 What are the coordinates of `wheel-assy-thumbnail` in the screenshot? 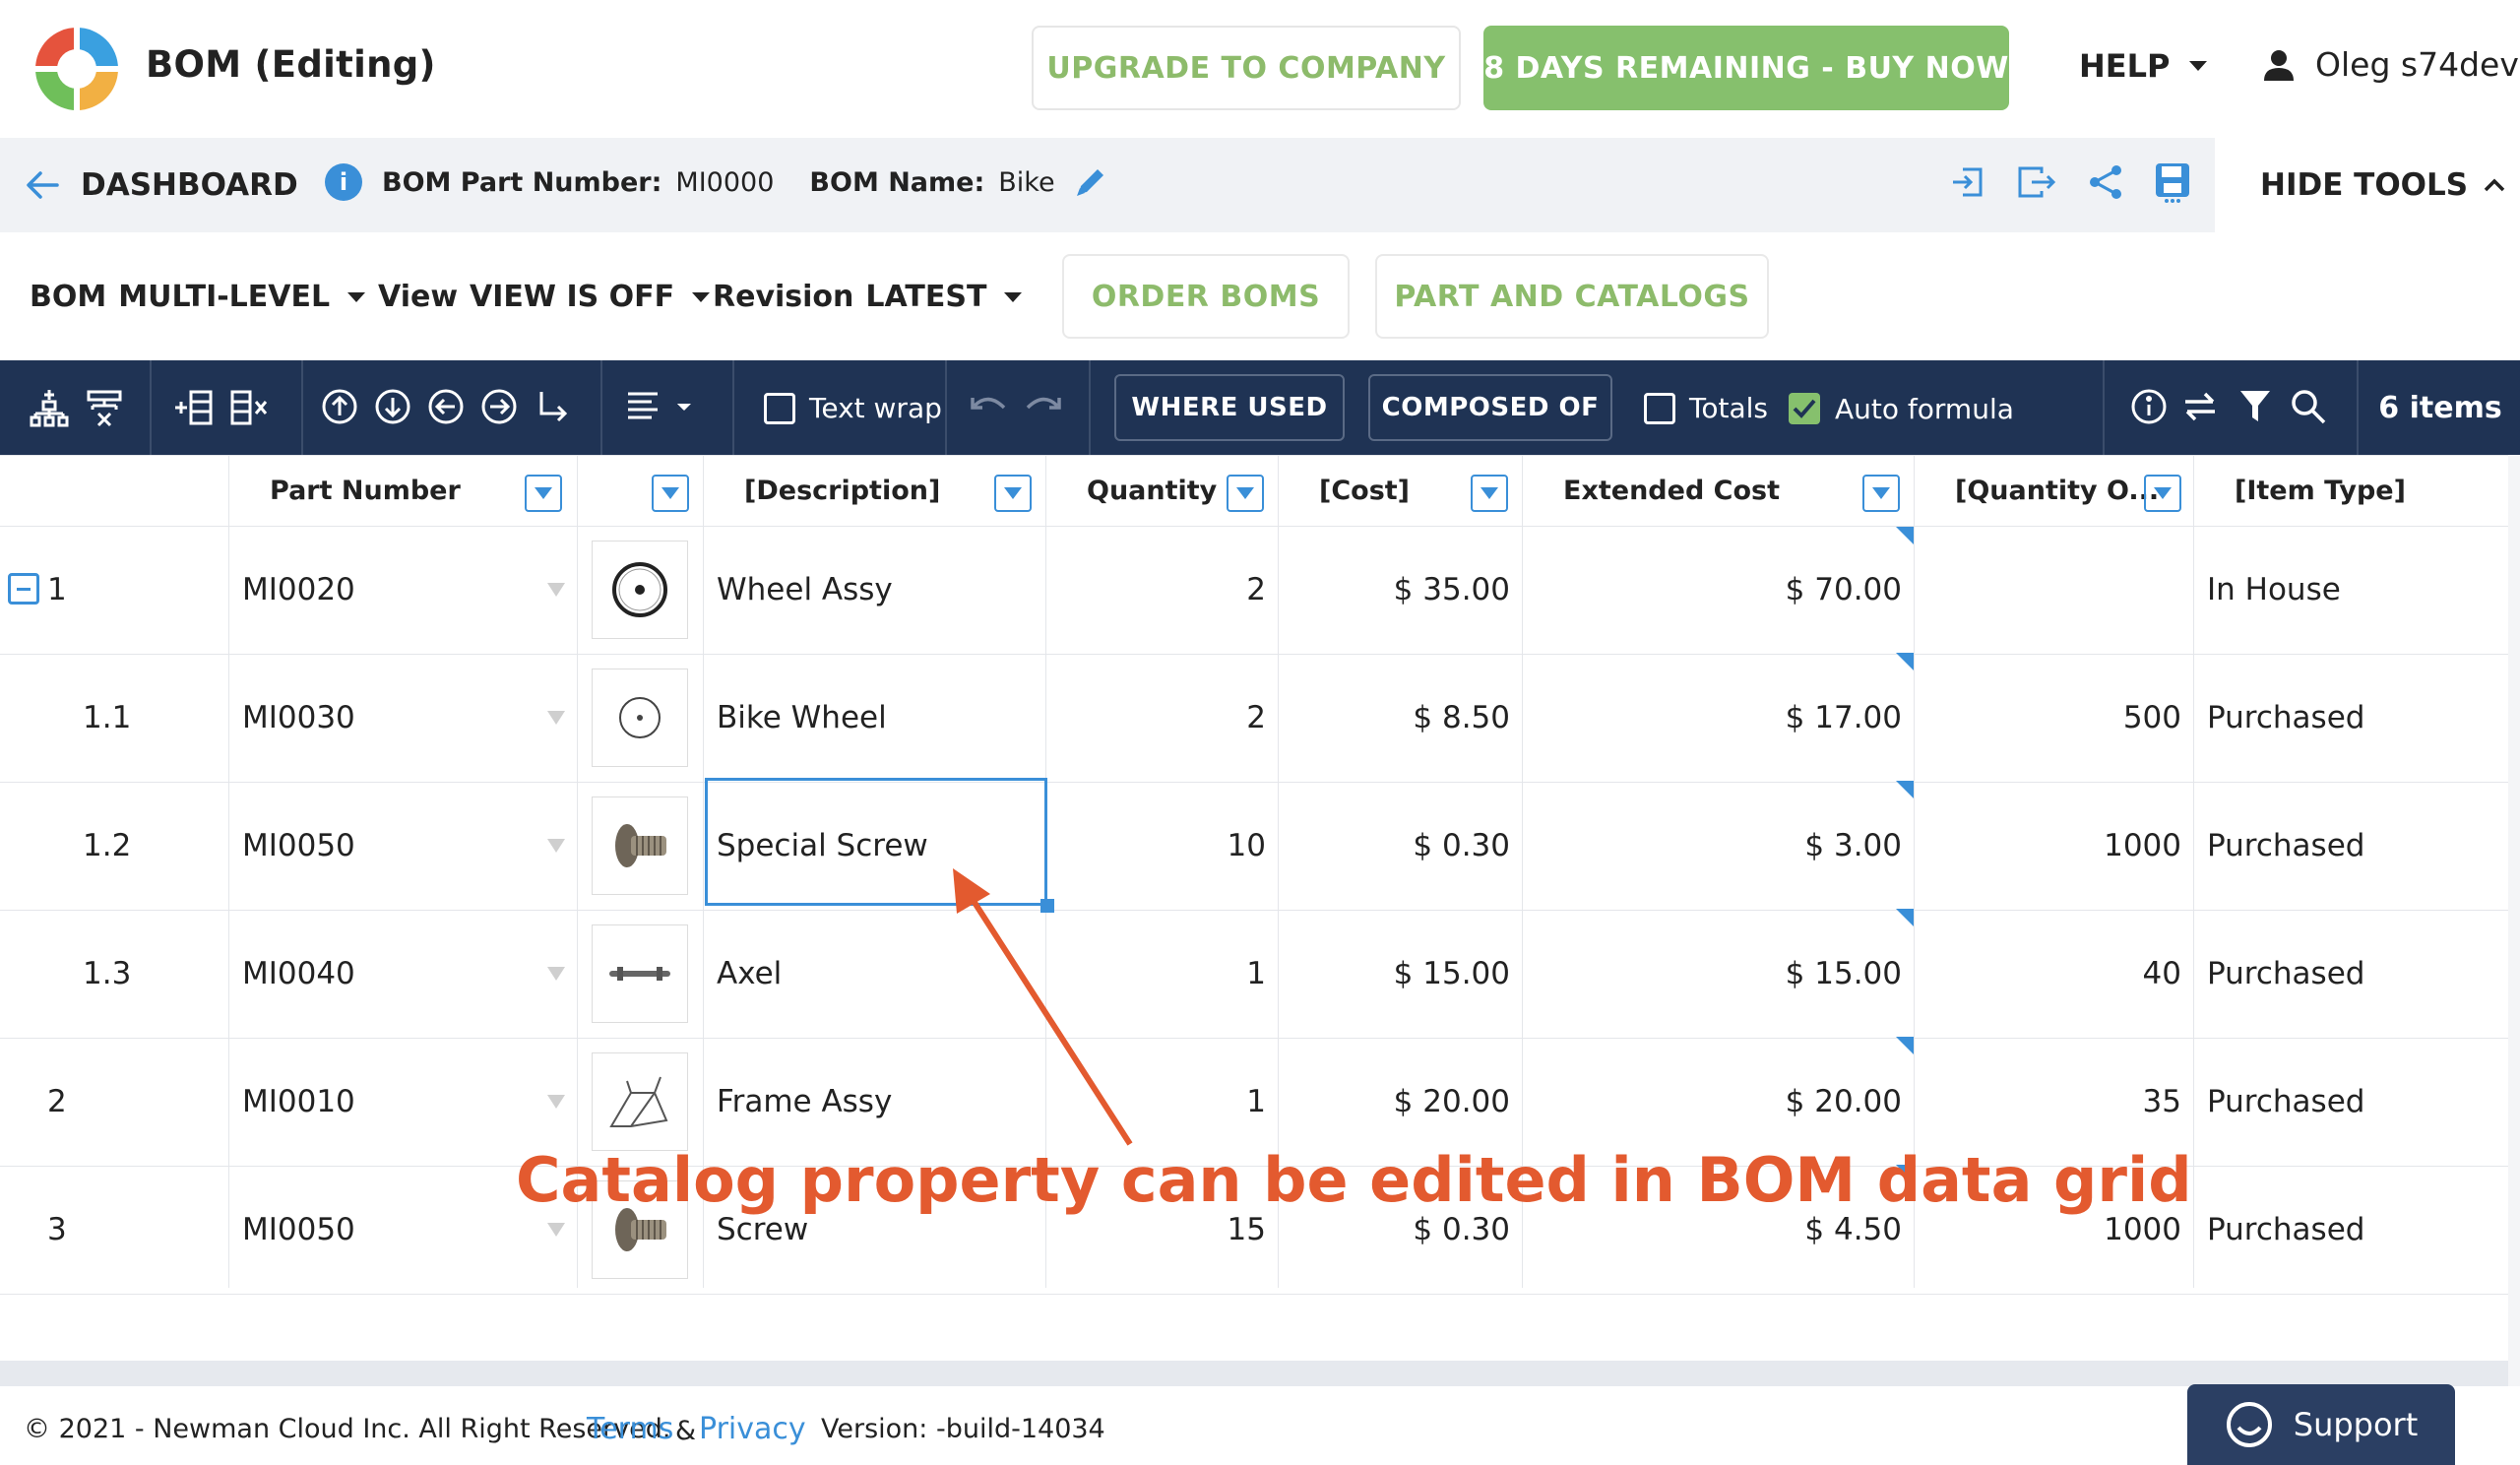 It's located at (640, 590).